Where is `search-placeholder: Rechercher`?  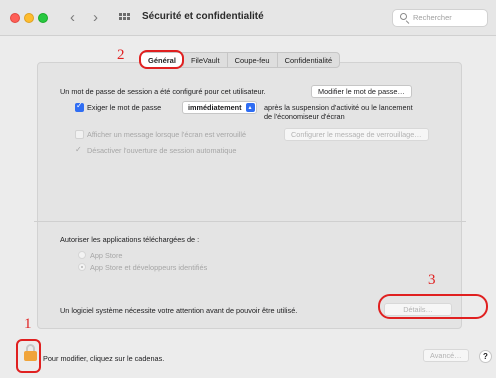 search-placeholder: Rechercher is located at coordinates (432, 17).